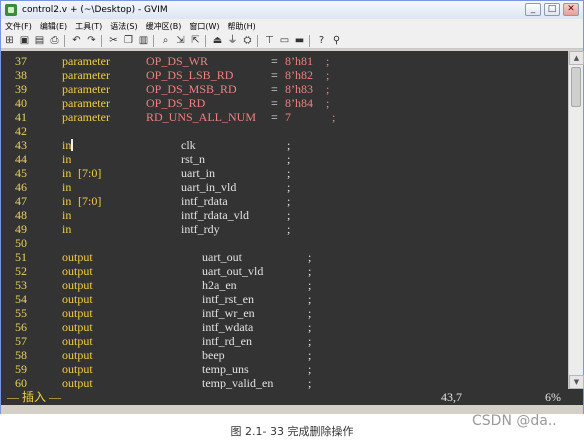 The height and width of the screenshot is (441, 584). I want to click on signal-name: uart_out_vld, so click(233, 271).